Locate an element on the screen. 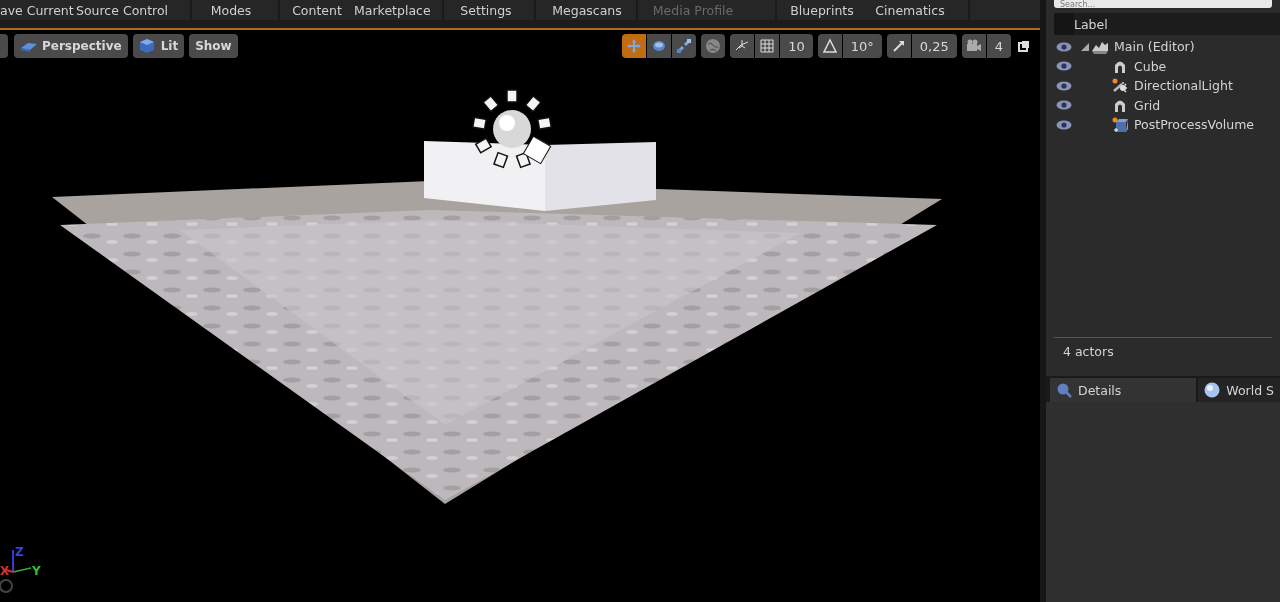 The image size is (1280, 602). camera-icon is located at coordinates (973, 46).